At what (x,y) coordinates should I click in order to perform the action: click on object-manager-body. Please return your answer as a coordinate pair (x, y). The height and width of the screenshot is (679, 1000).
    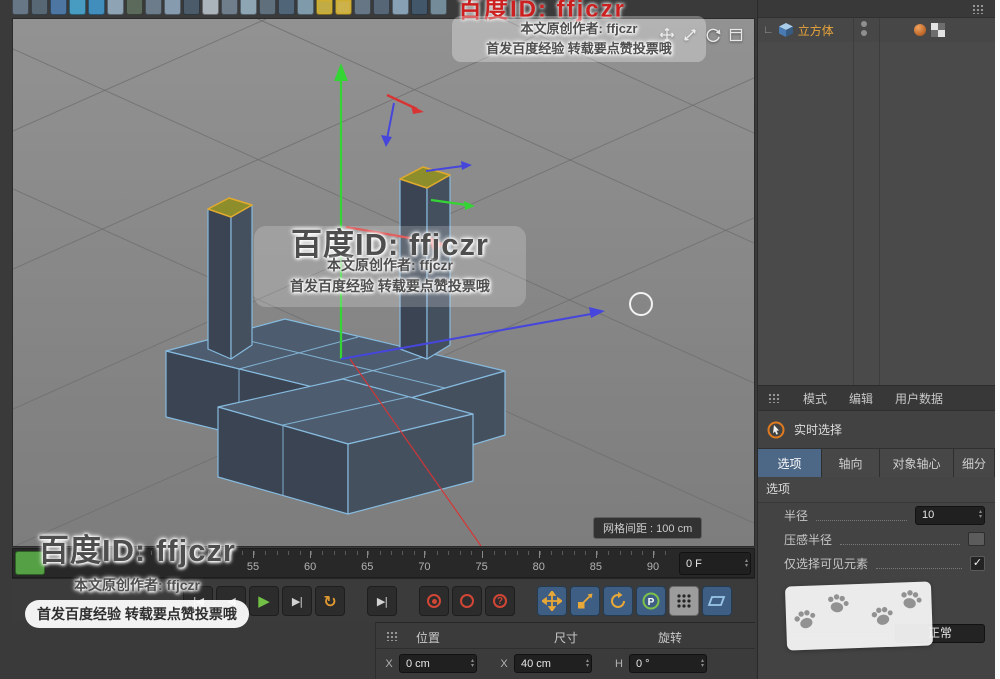
    Looking at the image, I should click on (876, 213).